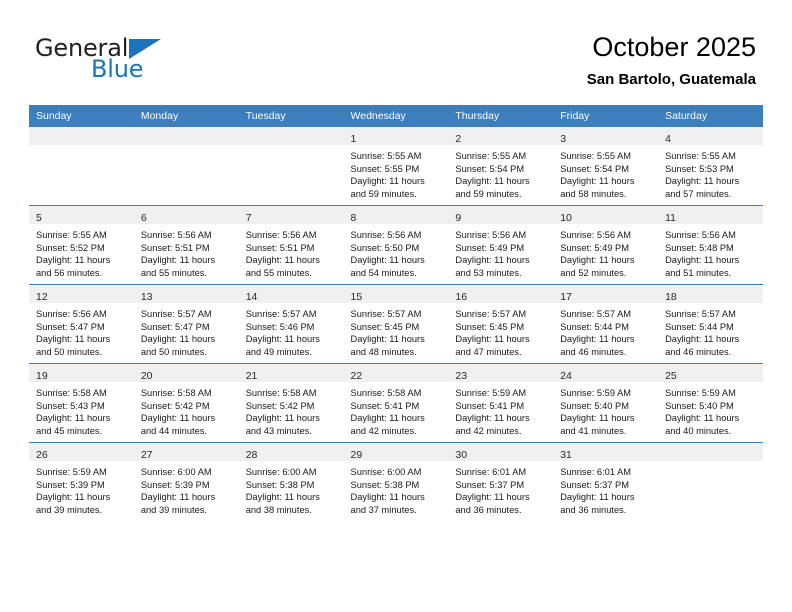 Image resolution: width=792 pixels, height=612 pixels. What do you see at coordinates (71, 472) in the screenshot?
I see `sunrise-text: Sunrise: 5:59 AM` at bounding box center [71, 472].